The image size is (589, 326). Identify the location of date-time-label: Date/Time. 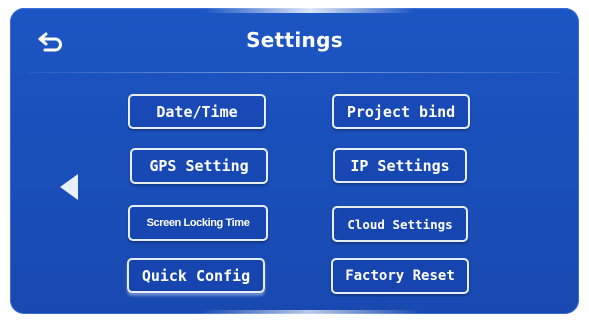
(197, 111).